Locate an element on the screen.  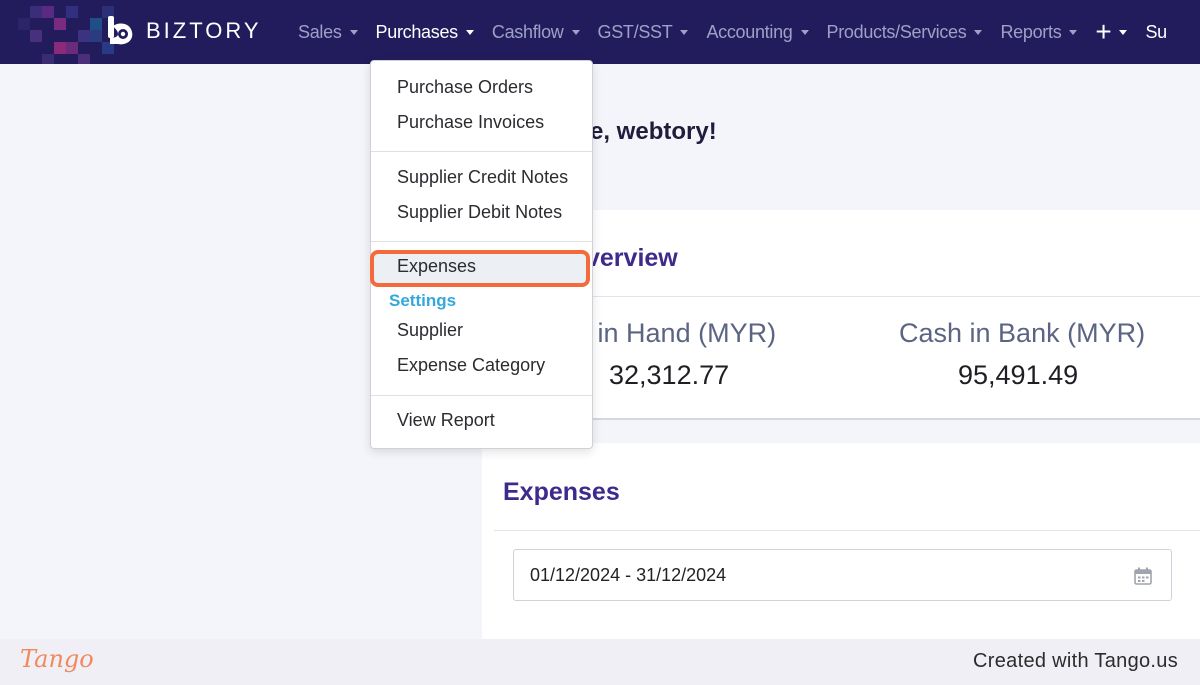
nav-label: Purchases is located at coordinates (417, 31).